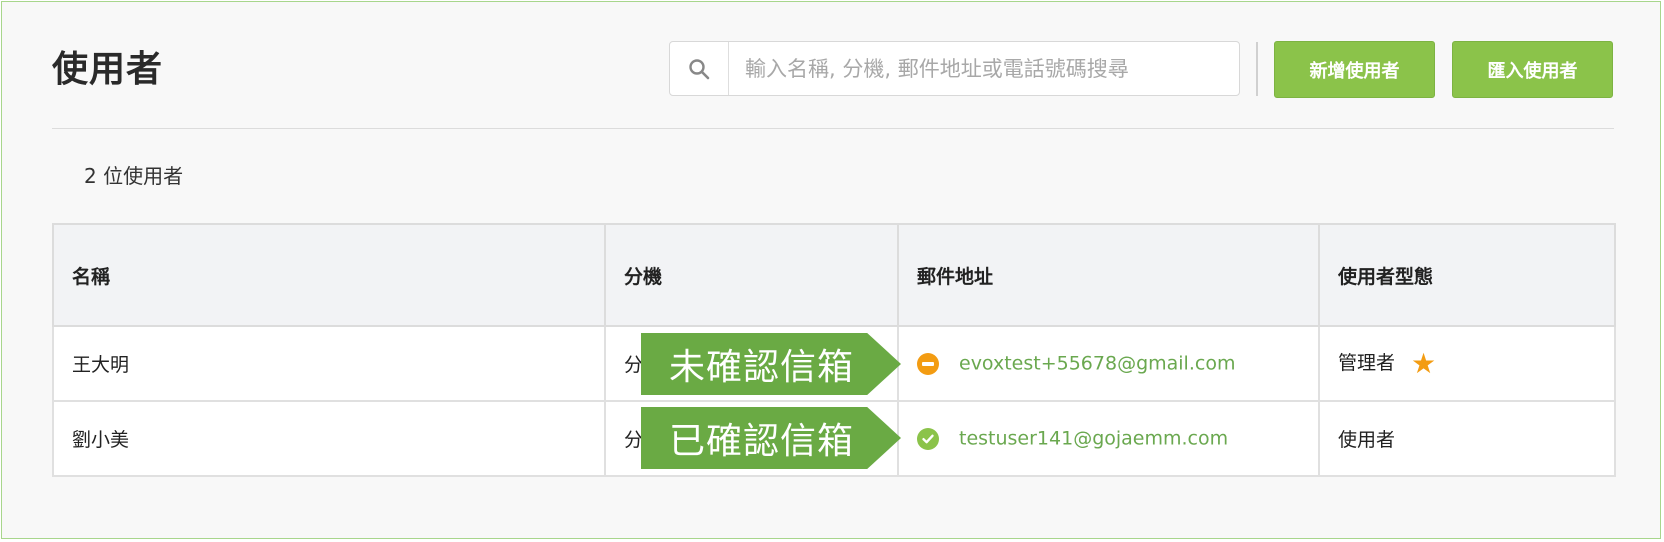 This screenshot has width=1664, height=542. I want to click on user-email-cell: evoxtest+55678@gmail.com, so click(1108, 363).